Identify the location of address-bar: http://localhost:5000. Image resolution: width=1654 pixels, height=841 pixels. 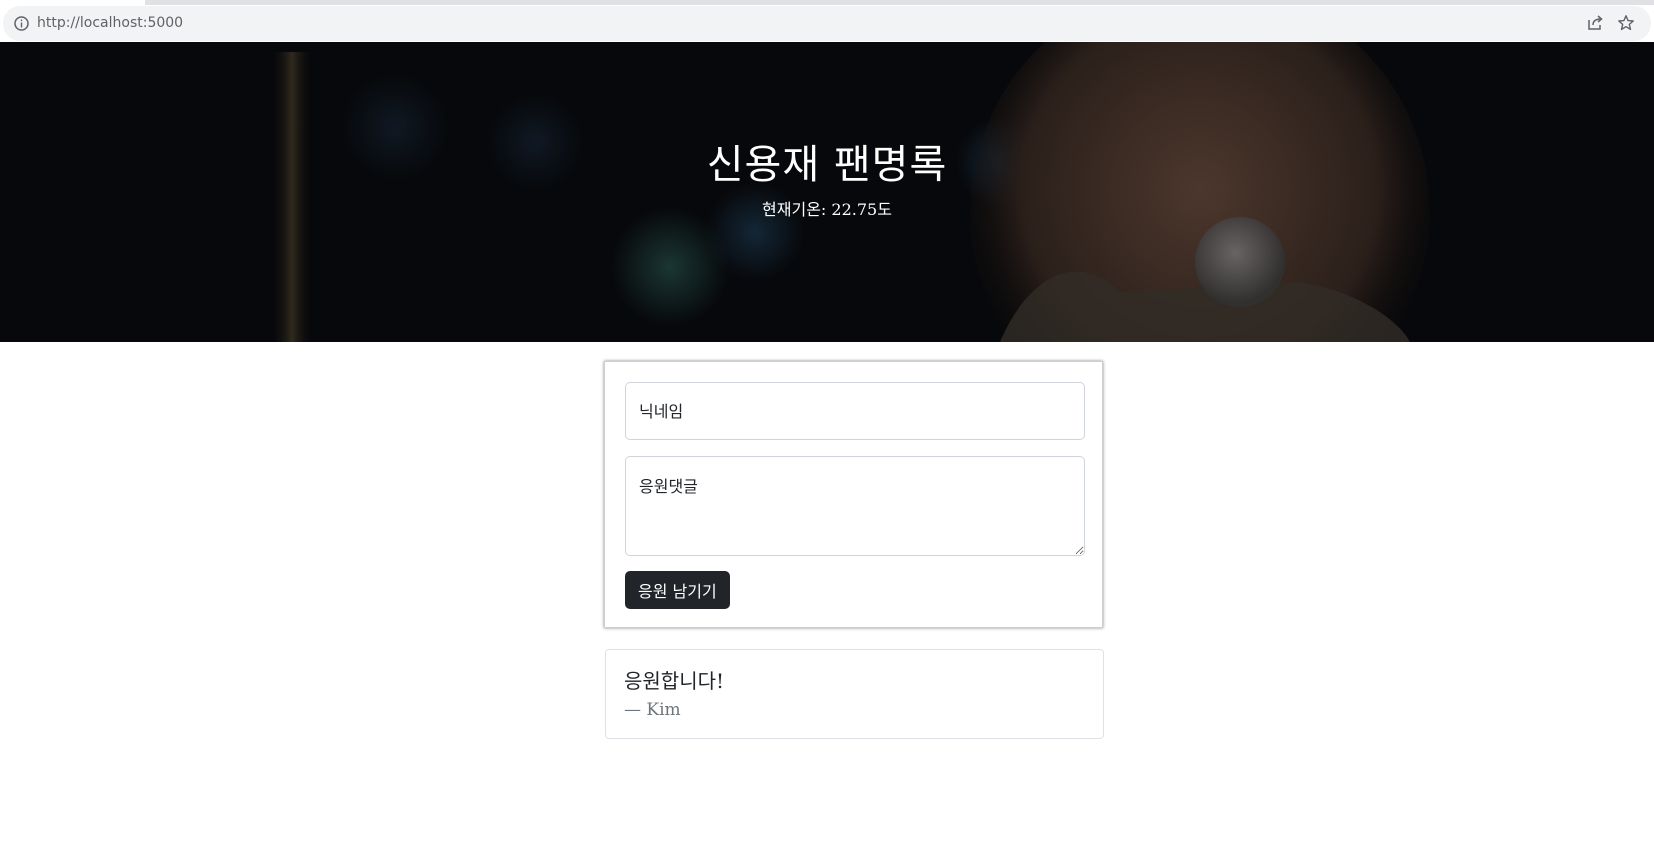
(827, 23).